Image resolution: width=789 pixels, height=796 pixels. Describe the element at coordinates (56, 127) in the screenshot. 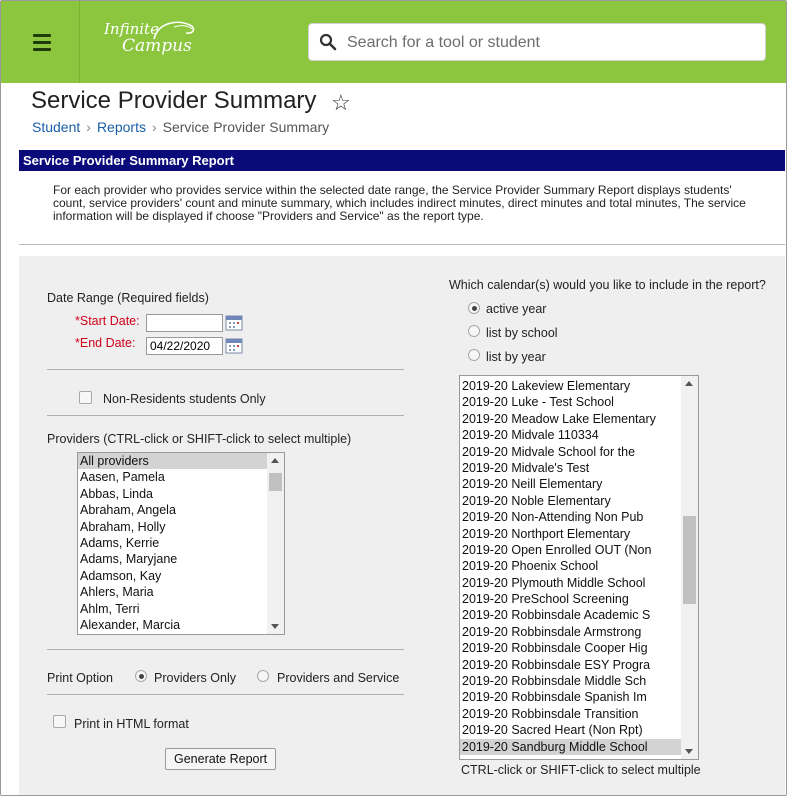

I see `breadcrumb-student: Student` at that location.